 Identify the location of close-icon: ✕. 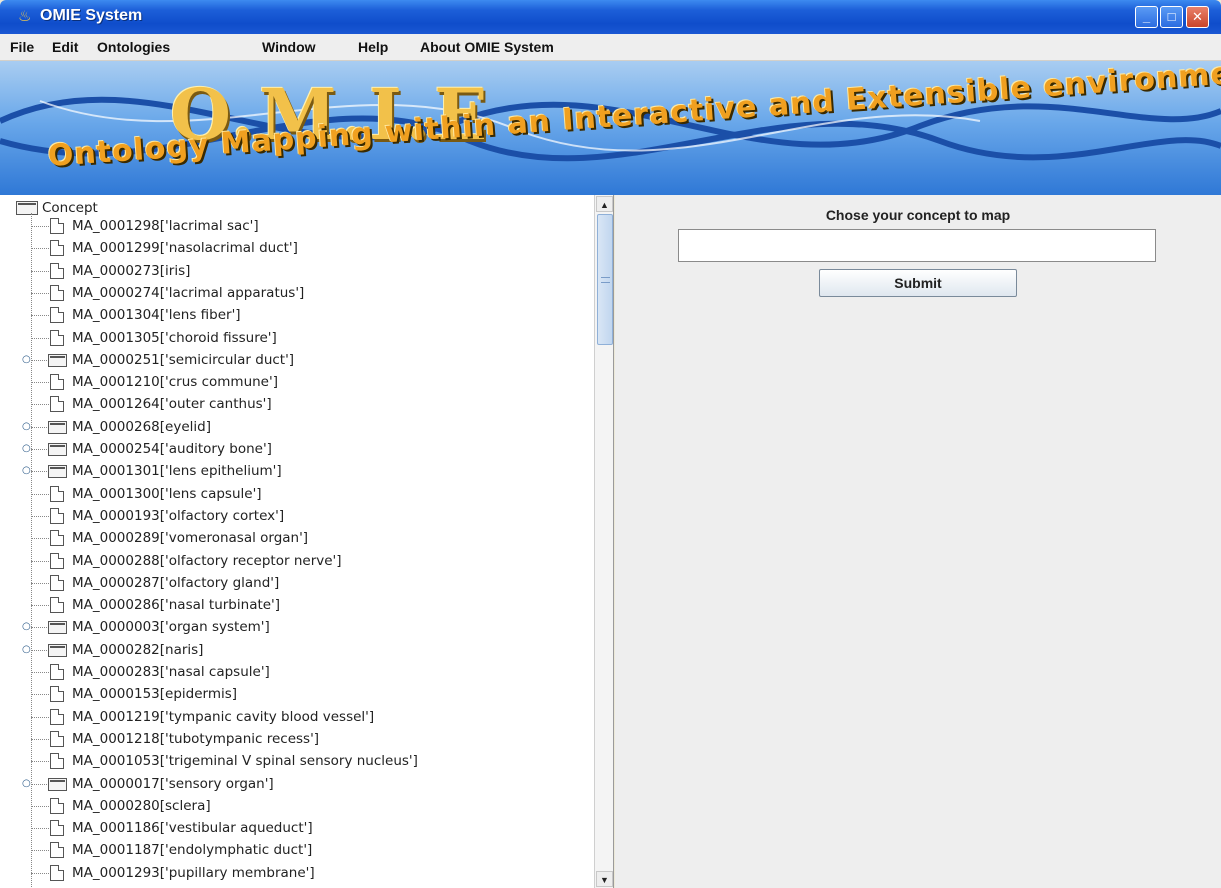
(1197, 16).